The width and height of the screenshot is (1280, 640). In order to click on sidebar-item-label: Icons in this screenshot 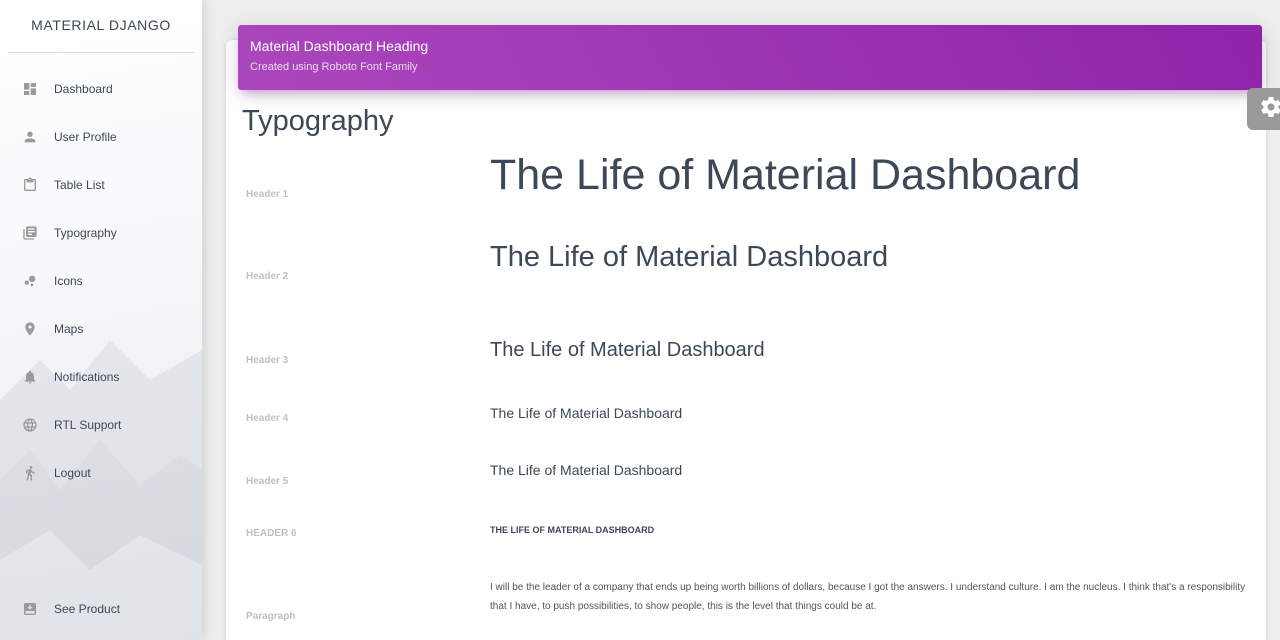, I will do `click(68, 281)`.